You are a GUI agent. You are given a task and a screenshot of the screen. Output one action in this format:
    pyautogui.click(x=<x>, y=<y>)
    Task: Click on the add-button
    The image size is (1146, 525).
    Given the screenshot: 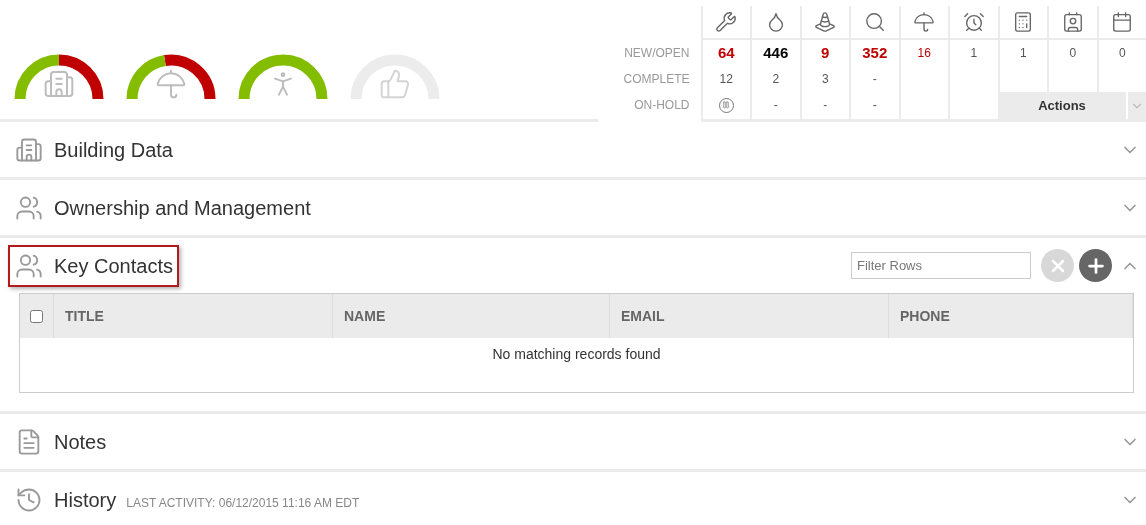 What is the action you would take?
    pyautogui.click(x=1095, y=265)
    